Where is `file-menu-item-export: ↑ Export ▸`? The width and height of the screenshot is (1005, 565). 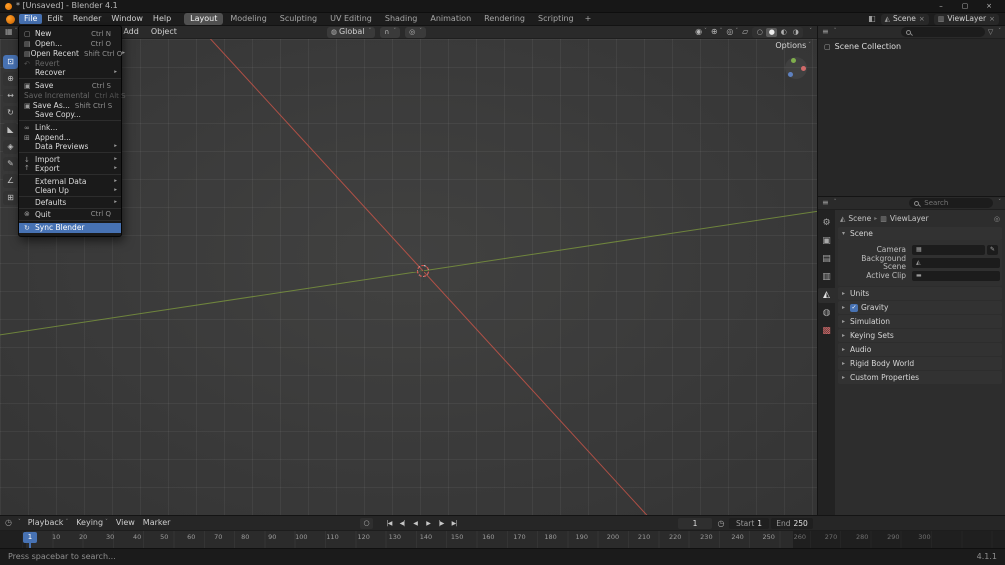 file-menu-item-export: ↑ Export ▸ is located at coordinates (70, 170).